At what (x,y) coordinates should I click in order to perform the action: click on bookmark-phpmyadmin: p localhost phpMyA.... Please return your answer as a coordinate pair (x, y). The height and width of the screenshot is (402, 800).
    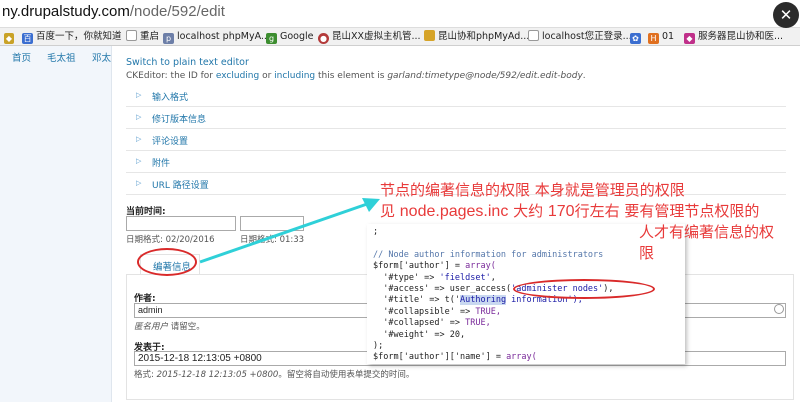
    Looking at the image, I should click on (216, 37).